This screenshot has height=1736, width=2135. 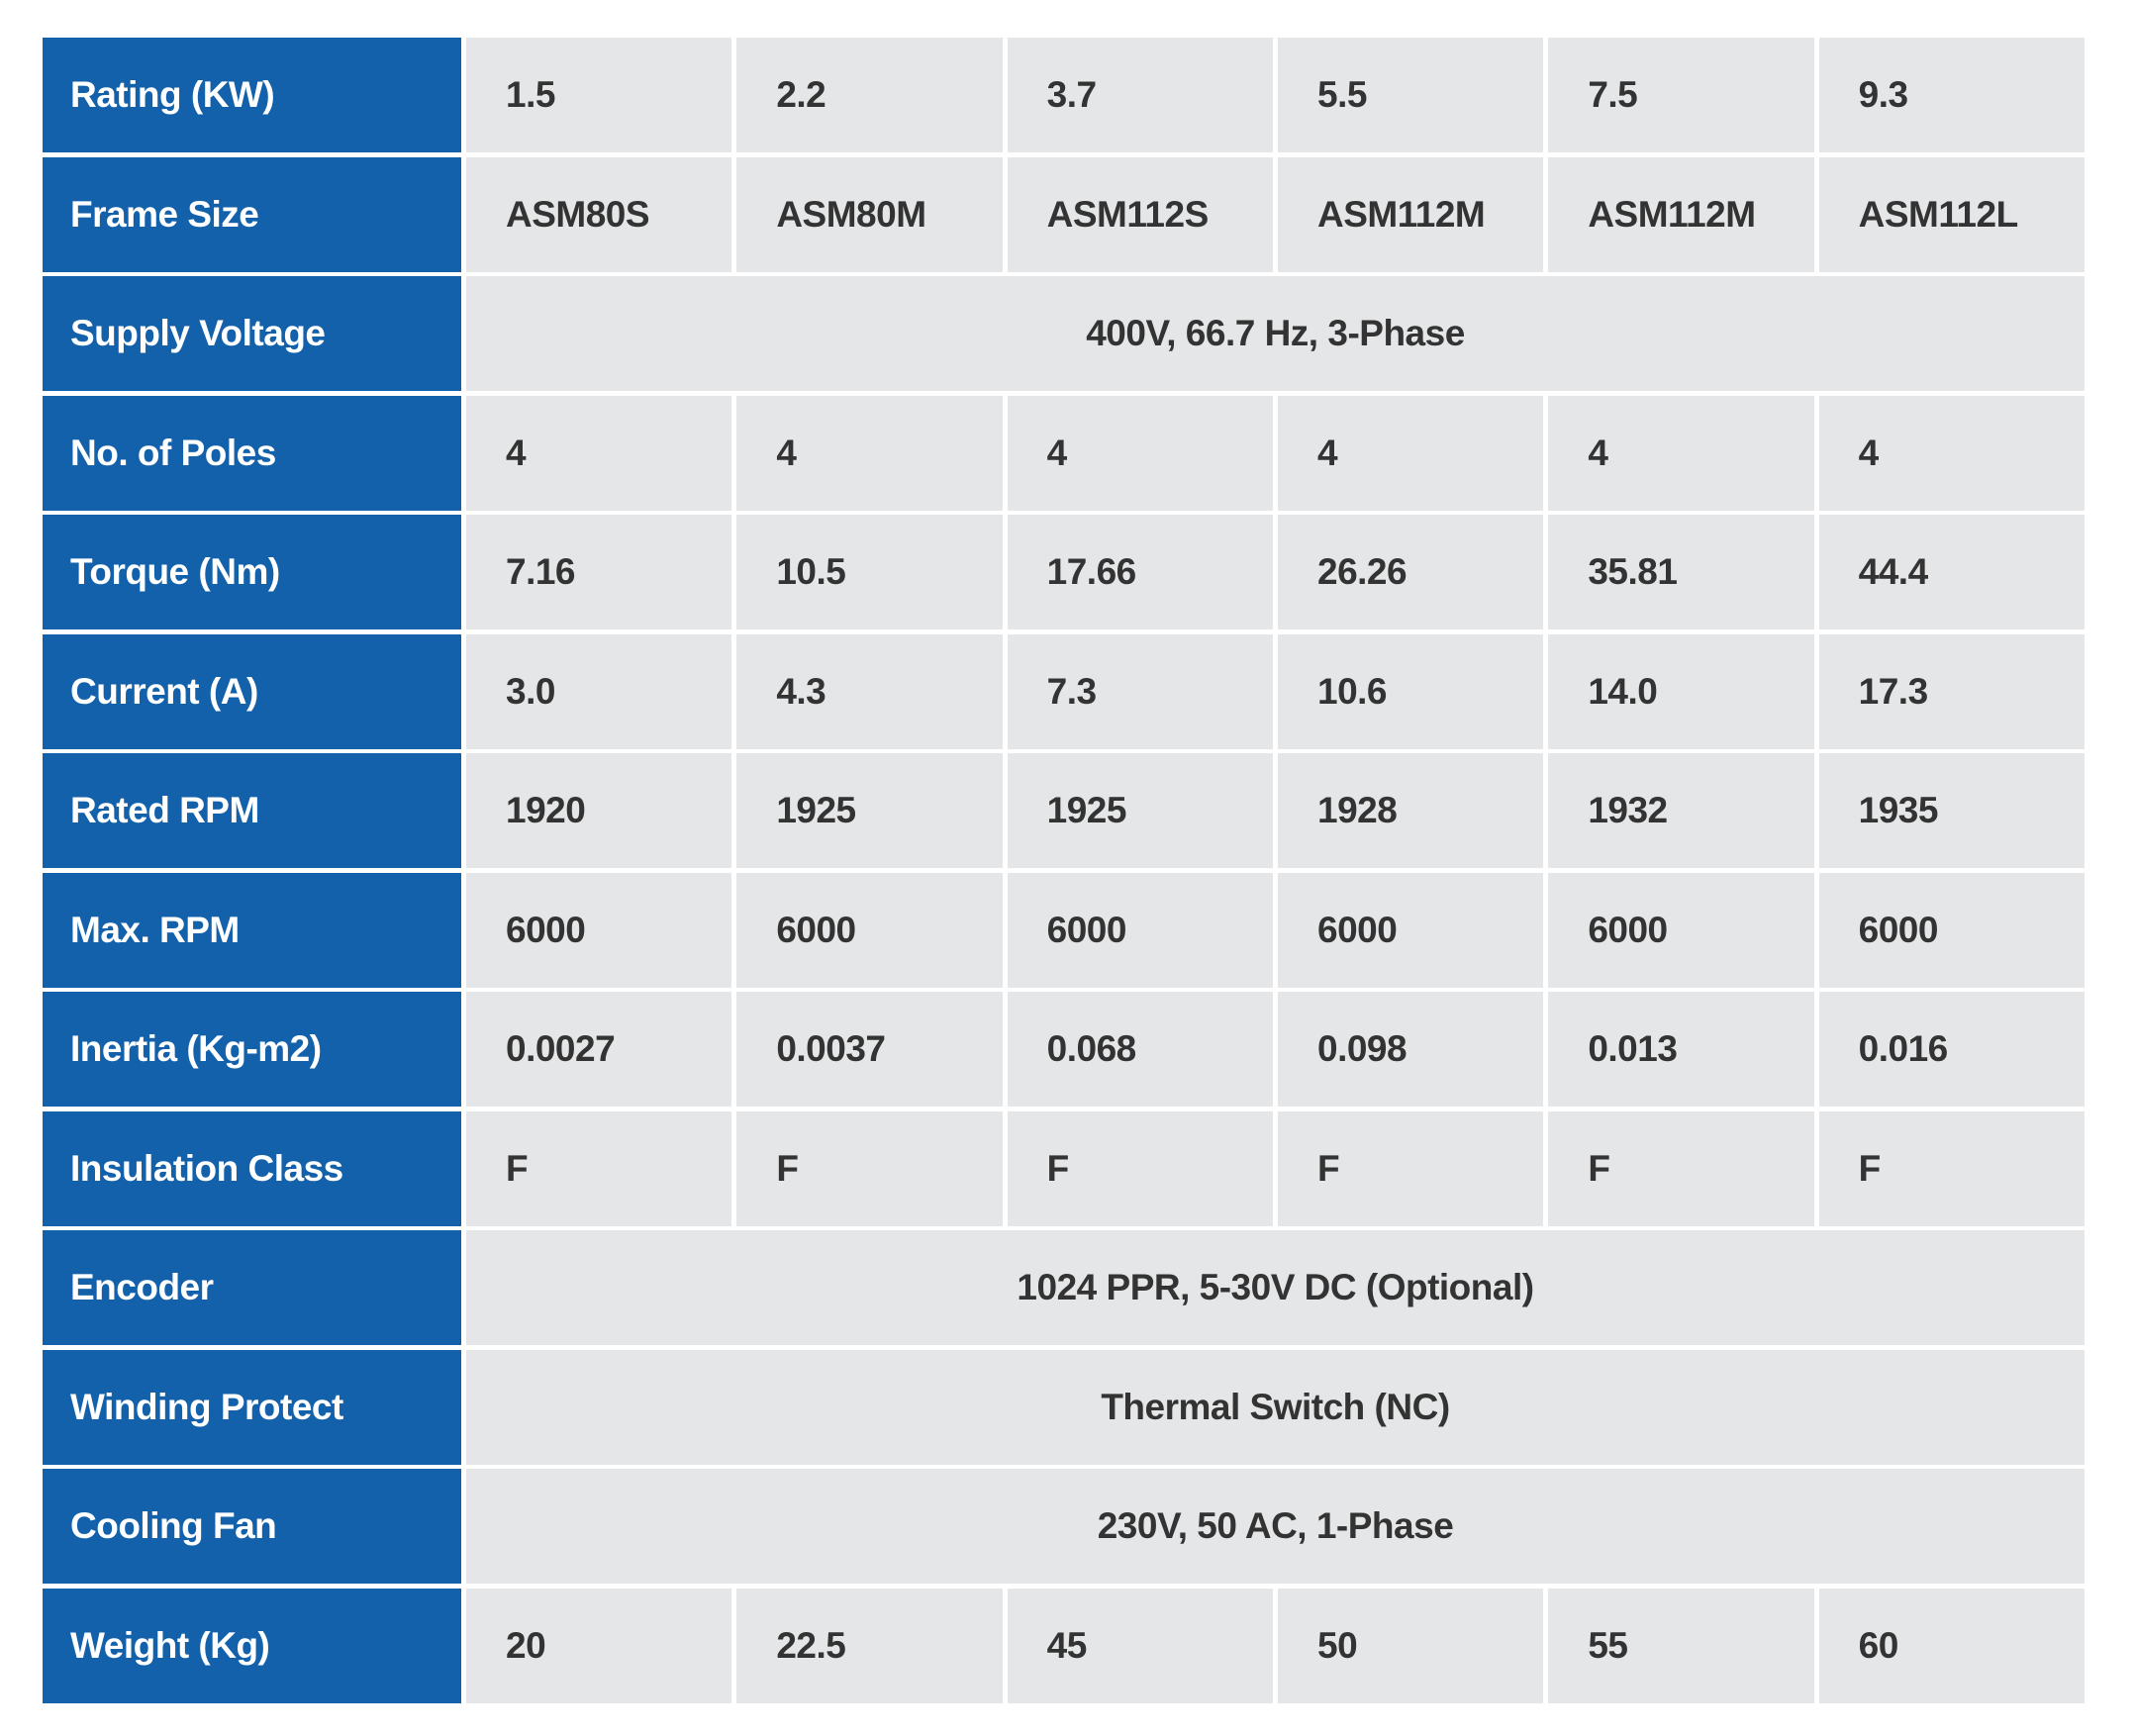 What do you see at coordinates (1140, 691) in the screenshot?
I see `value-cell: 7.3` at bounding box center [1140, 691].